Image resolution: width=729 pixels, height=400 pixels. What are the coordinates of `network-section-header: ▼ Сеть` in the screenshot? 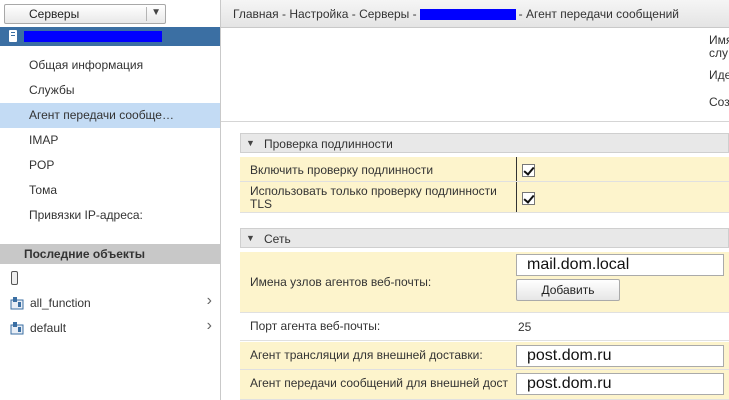 It's located at (484, 238).